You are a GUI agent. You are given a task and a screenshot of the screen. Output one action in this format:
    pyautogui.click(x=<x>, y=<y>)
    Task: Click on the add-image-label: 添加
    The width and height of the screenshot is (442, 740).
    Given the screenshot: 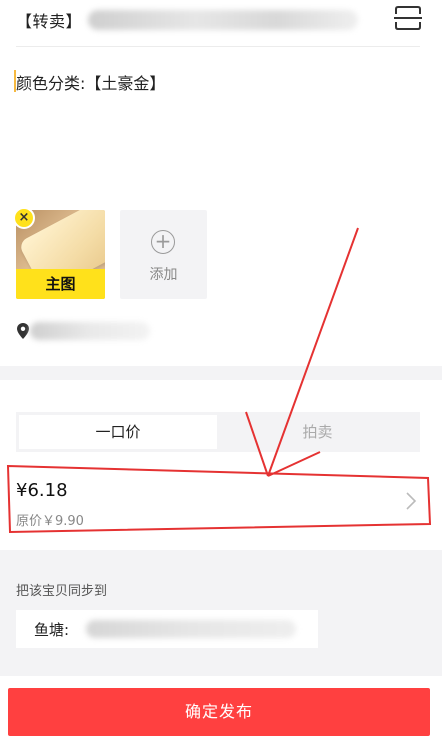 What is the action you would take?
    pyautogui.click(x=163, y=275)
    